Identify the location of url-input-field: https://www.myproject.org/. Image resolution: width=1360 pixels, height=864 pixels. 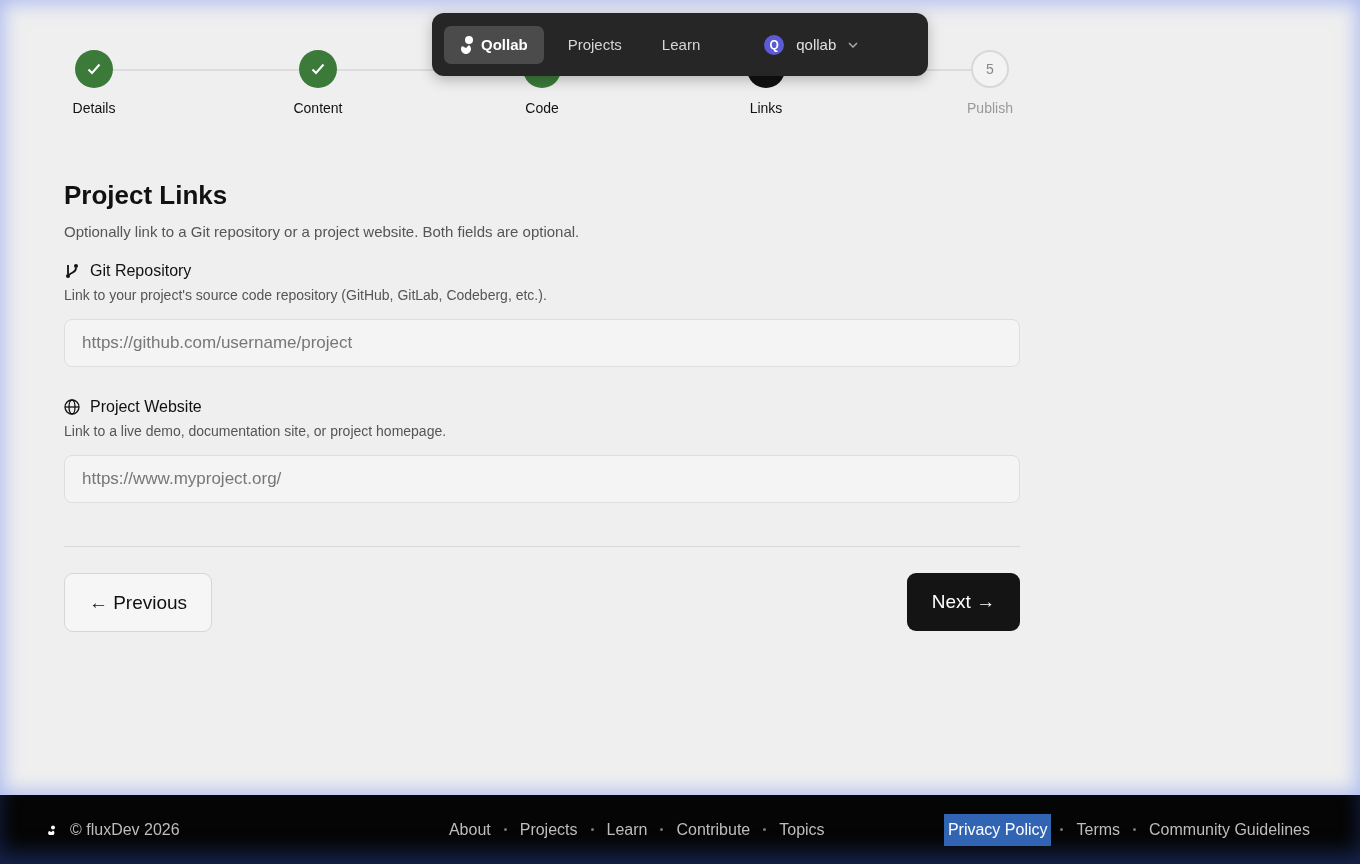
(542, 479).